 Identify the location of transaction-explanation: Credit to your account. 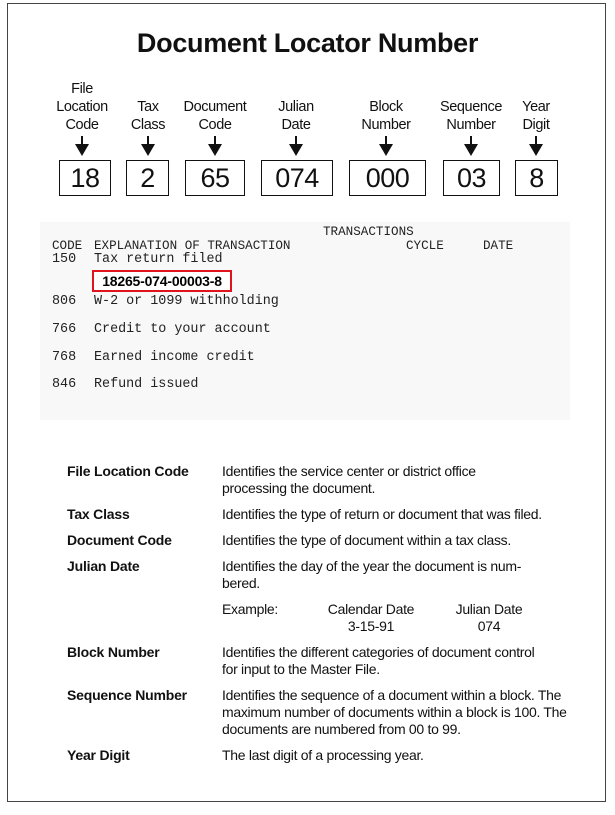
(182, 329).